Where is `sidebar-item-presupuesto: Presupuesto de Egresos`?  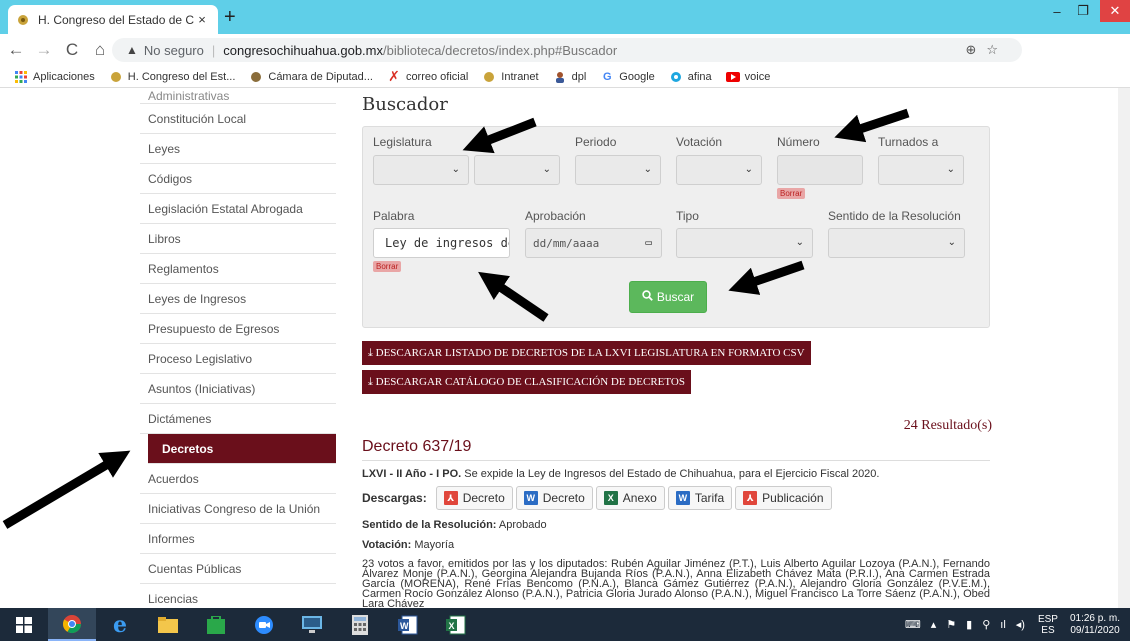
sidebar-item-presupuesto: Presupuesto de Egresos is located at coordinates (238, 329).